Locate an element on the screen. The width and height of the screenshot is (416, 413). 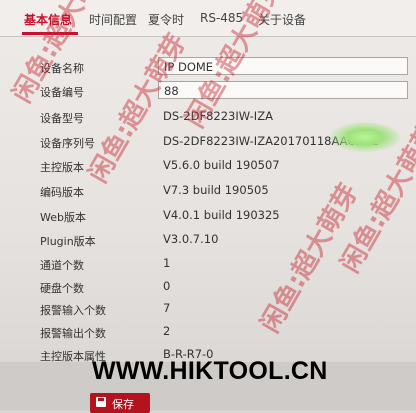
field-label: 设备名称 is located at coordinates (62, 68).